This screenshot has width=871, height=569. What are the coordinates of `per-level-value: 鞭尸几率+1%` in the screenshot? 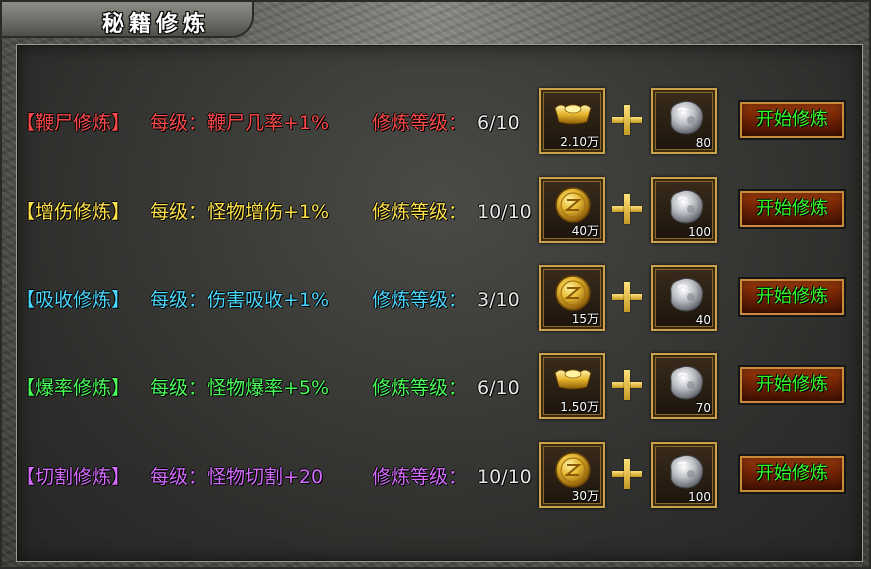 It's located at (268, 123).